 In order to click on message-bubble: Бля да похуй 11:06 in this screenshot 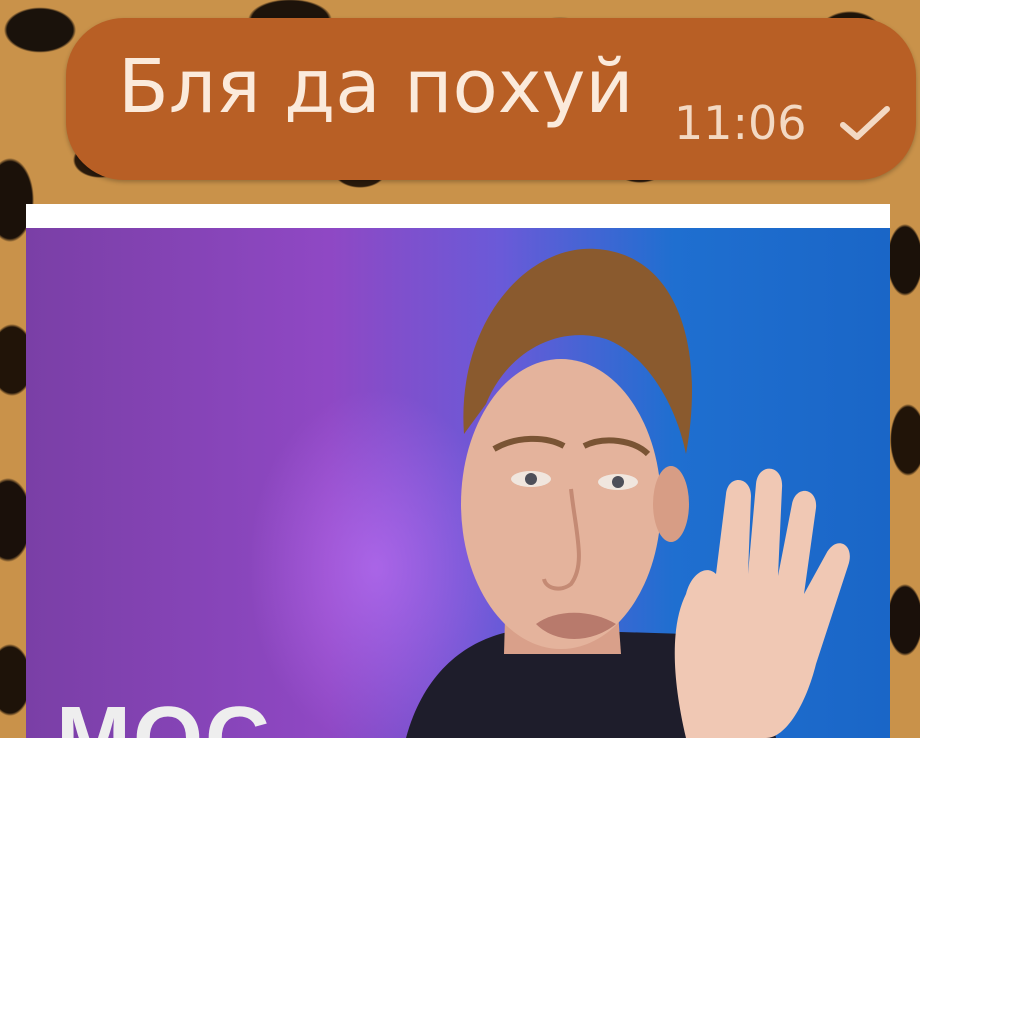, I will do `click(491, 99)`.